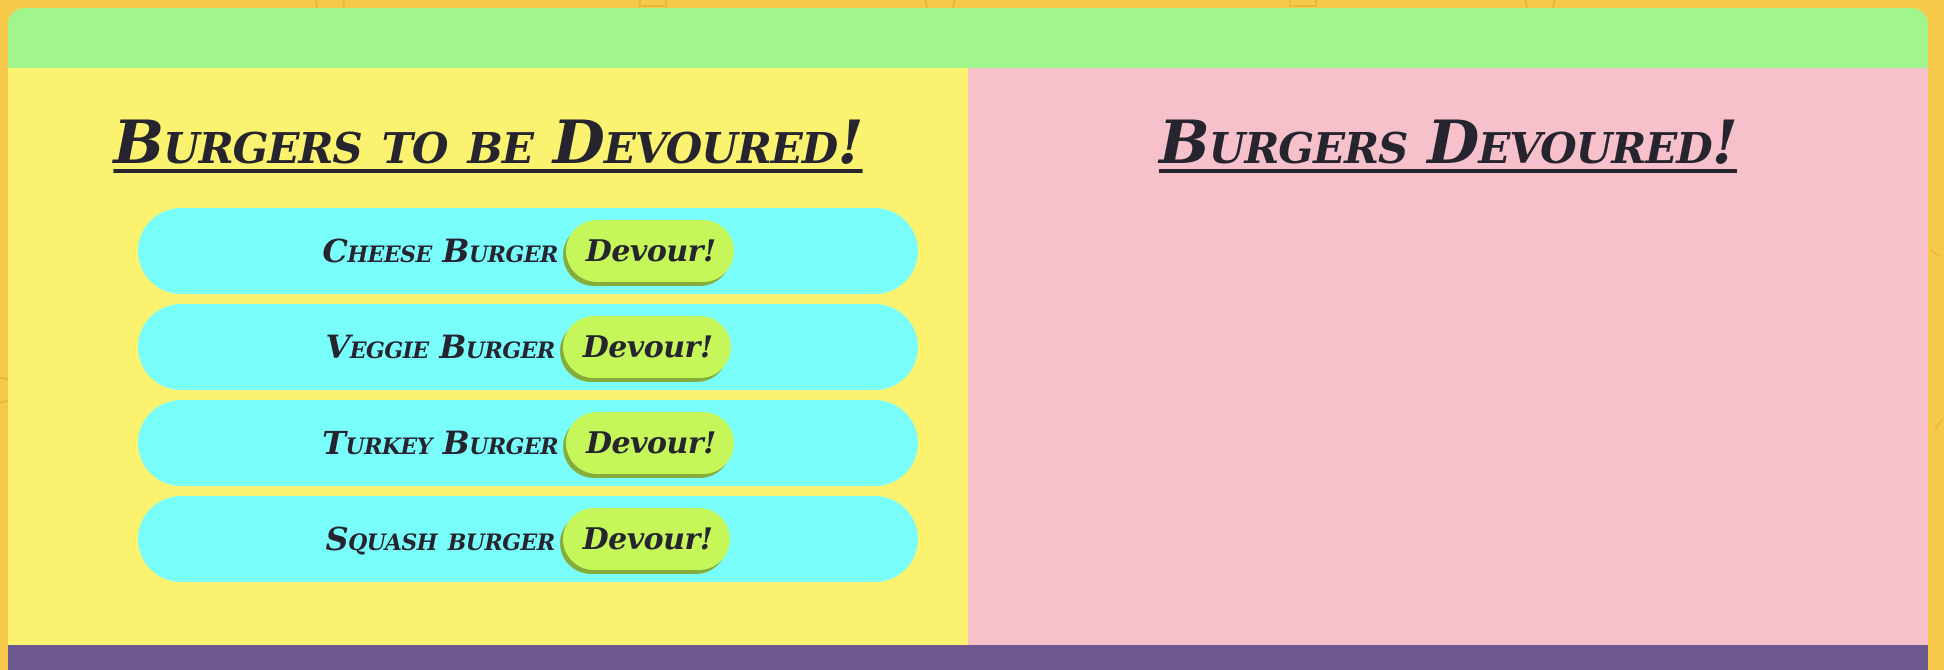 This screenshot has height=670, width=1944. I want to click on burger-name: Squash burger, so click(440, 539).